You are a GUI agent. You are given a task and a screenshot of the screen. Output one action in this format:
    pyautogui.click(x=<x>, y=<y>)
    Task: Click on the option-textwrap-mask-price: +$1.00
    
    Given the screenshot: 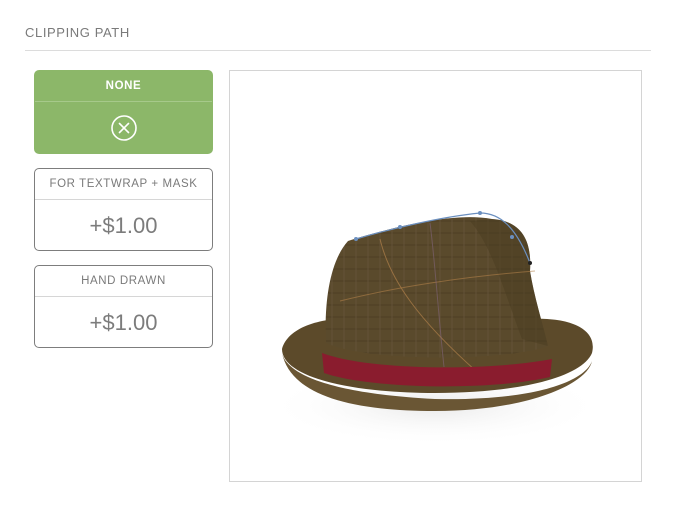 What is the action you would take?
    pyautogui.click(x=123, y=225)
    